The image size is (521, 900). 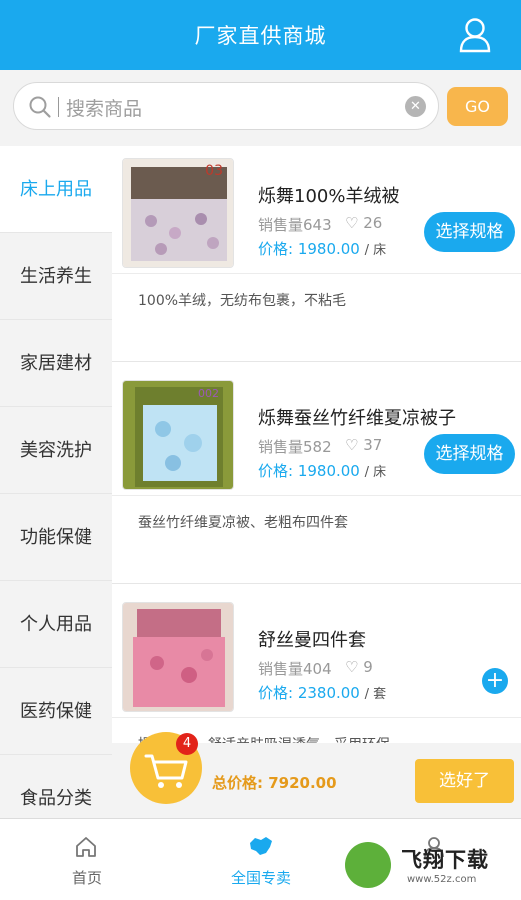 I want to click on sidebar-item-health-function: 功能保健, so click(x=56, y=537).